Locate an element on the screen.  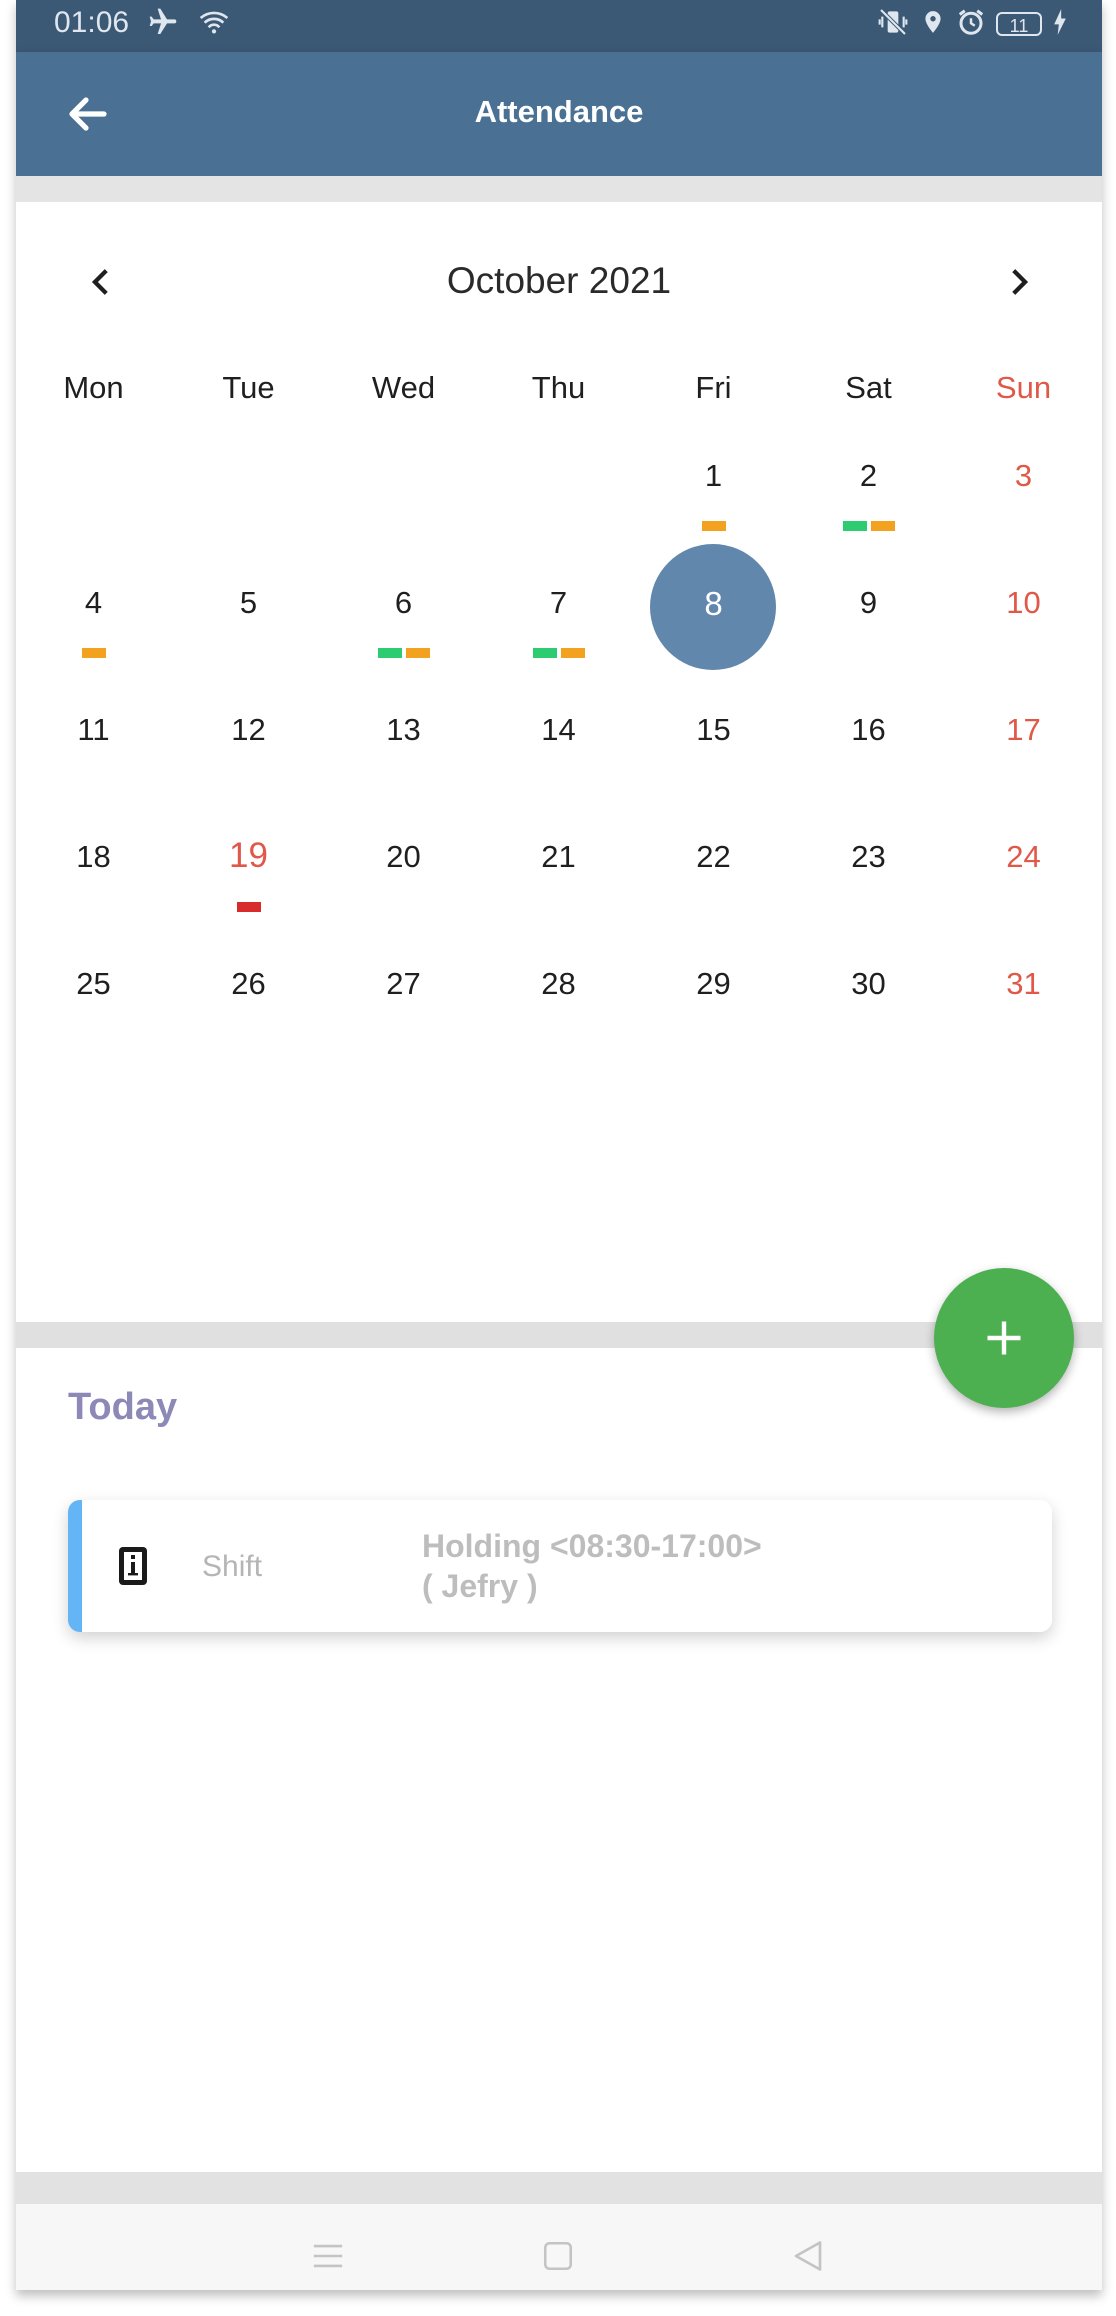
calendar-week-row: 18 19 20 21 22 23 24 is located at coordinates (559, 884).